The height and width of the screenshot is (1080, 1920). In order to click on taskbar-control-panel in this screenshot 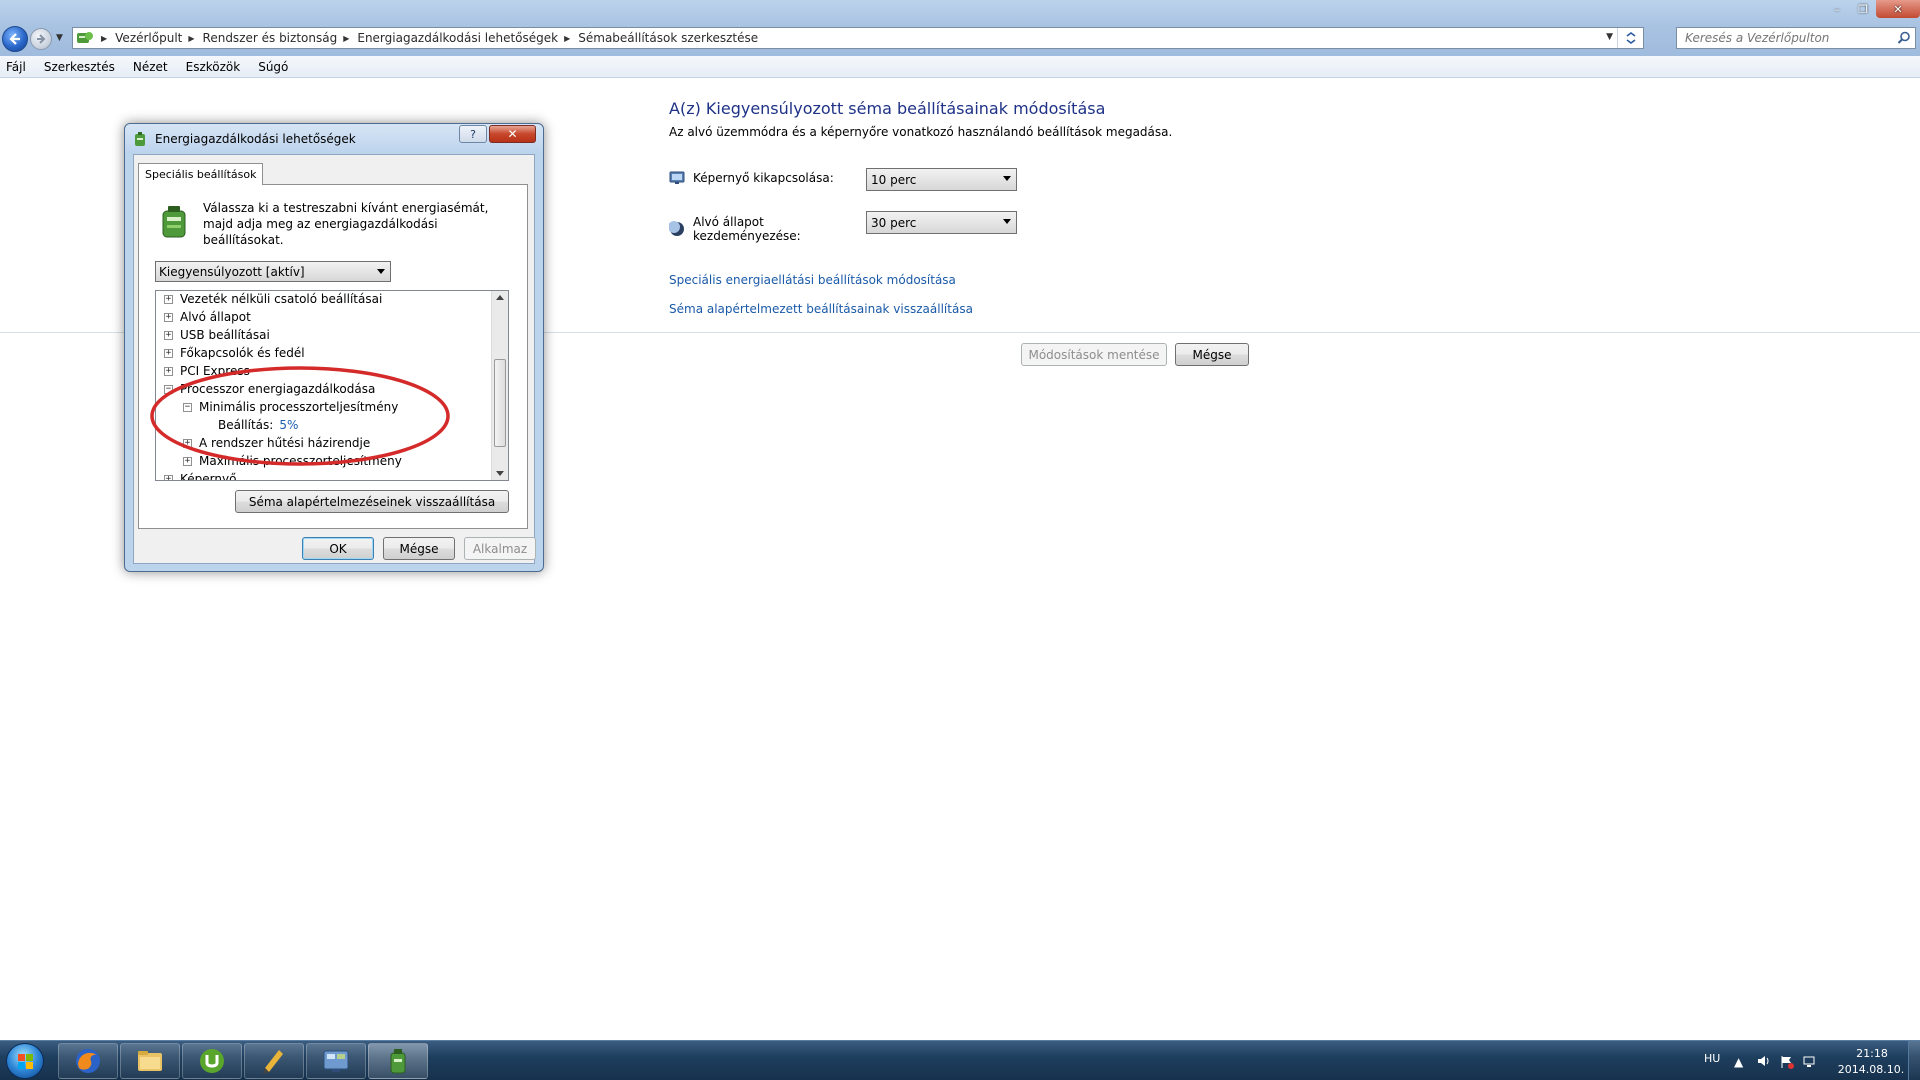, I will do `click(336, 1061)`.